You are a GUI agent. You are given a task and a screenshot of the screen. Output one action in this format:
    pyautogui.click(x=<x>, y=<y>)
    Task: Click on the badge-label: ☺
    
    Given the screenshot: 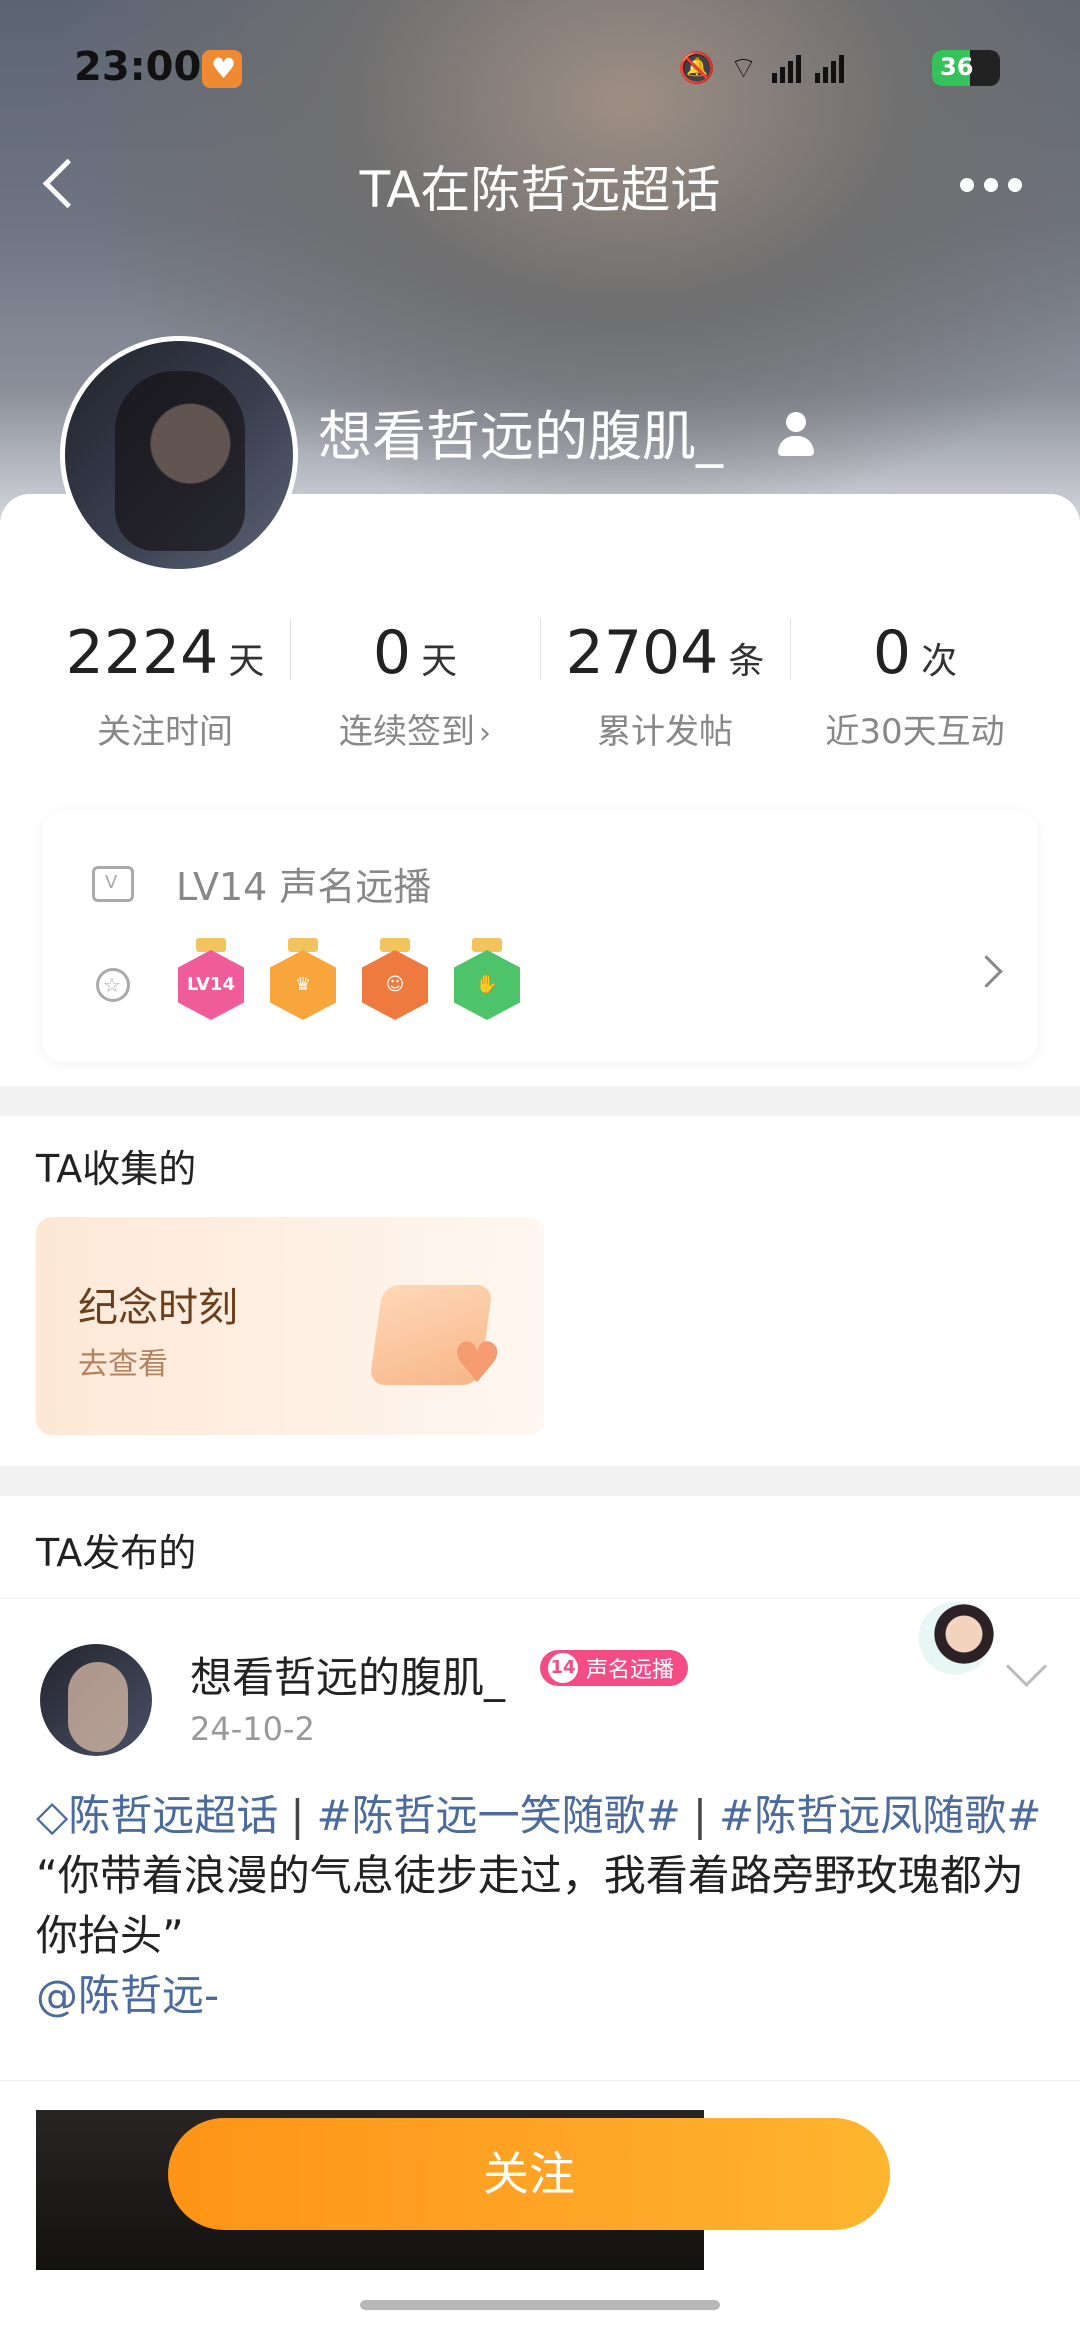 What is the action you would take?
    pyautogui.click(x=395, y=984)
    